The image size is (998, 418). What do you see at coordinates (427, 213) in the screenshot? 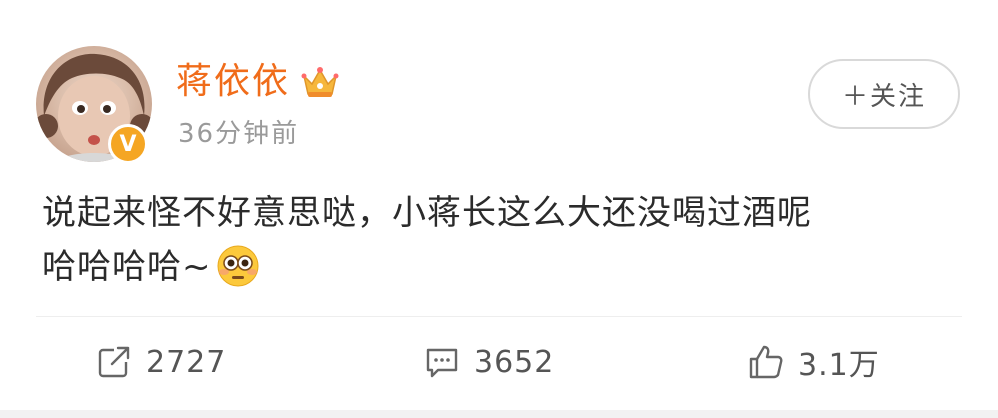
I see `post-text-line-1: 说起来怪不好意思哒，小蒋长这么大还没喝过酒呢` at bounding box center [427, 213].